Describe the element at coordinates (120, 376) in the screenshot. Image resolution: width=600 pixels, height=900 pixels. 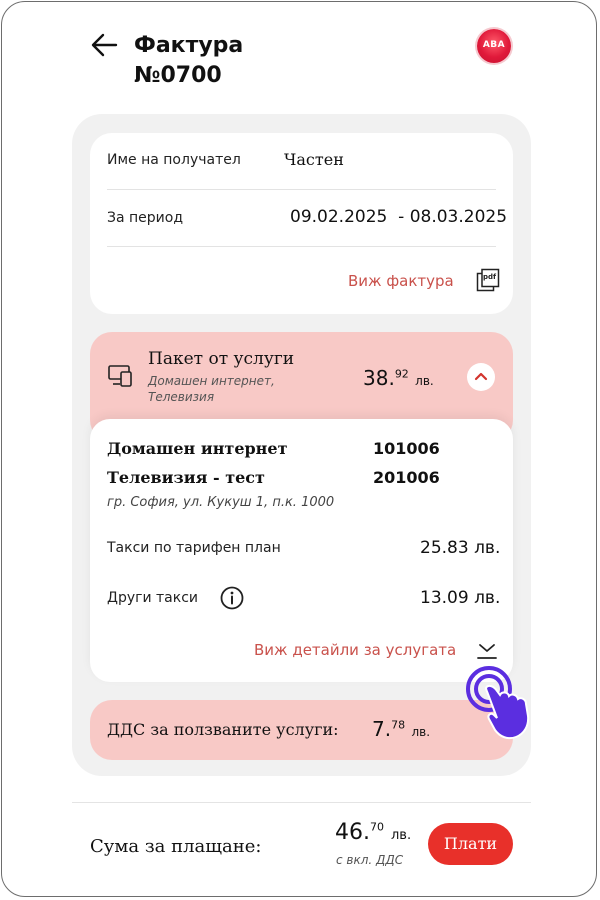
I see `devices-icon` at that location.